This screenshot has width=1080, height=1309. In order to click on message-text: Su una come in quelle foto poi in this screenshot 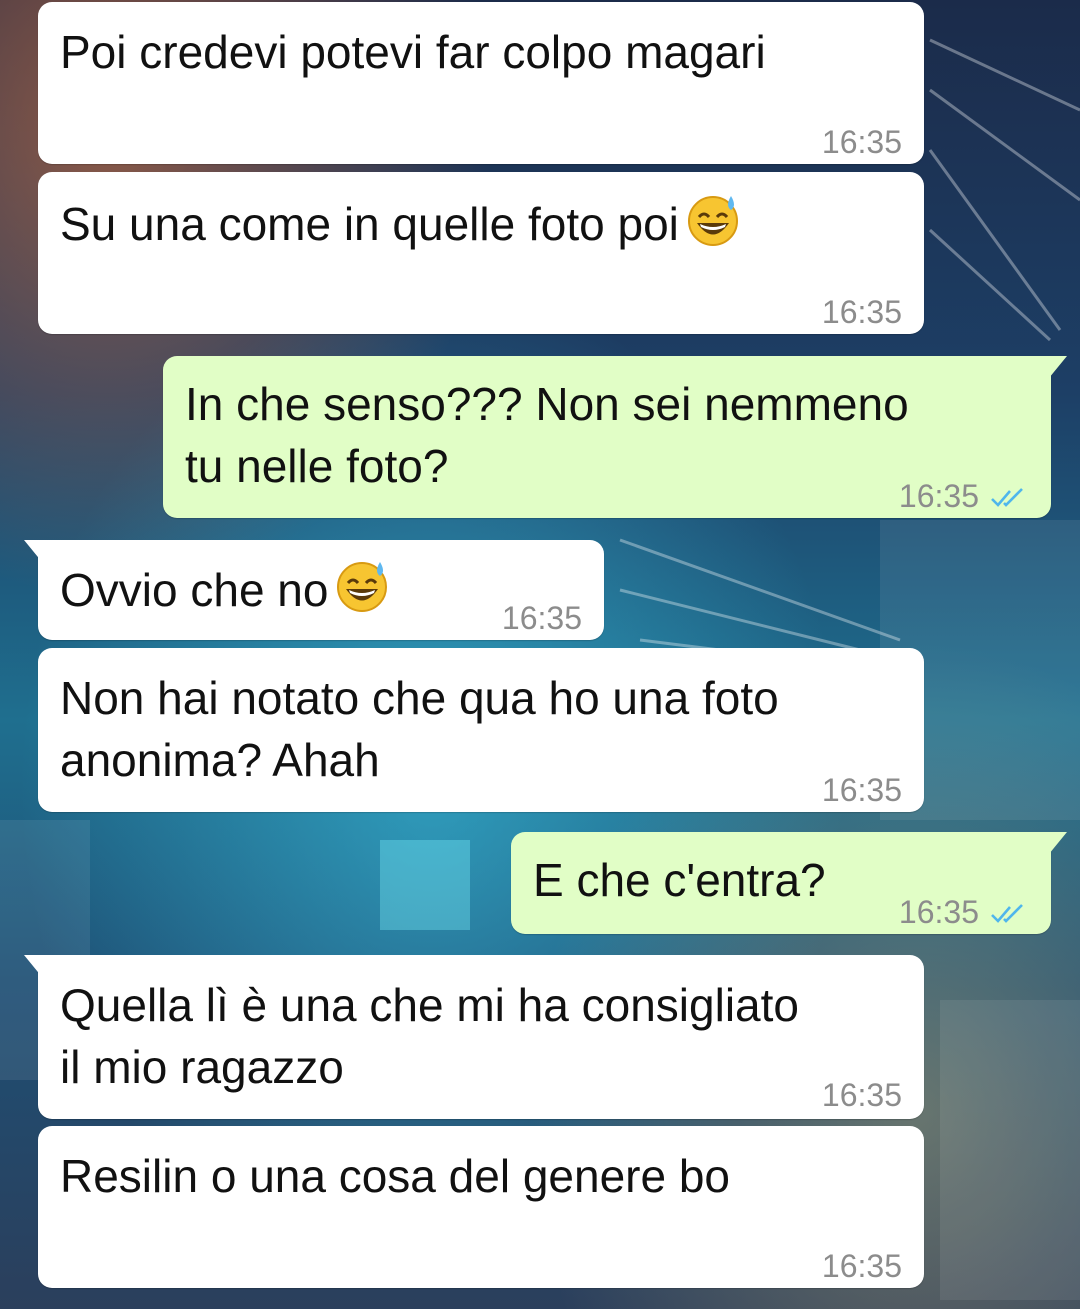, I will do `click(369, 224)`.